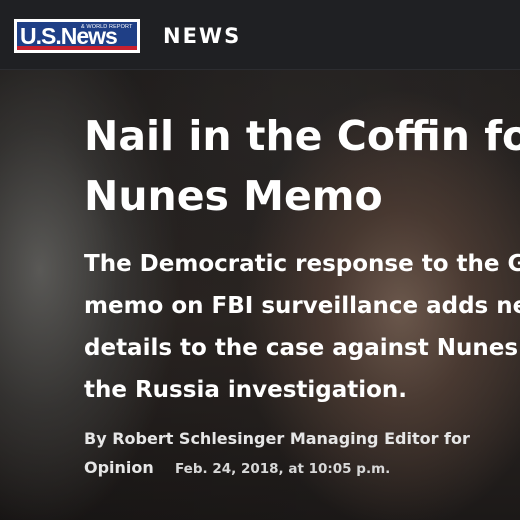  Describe the element at coordinates (77, 48) in the screenshot. I see `logo-red-stripe` at that location.